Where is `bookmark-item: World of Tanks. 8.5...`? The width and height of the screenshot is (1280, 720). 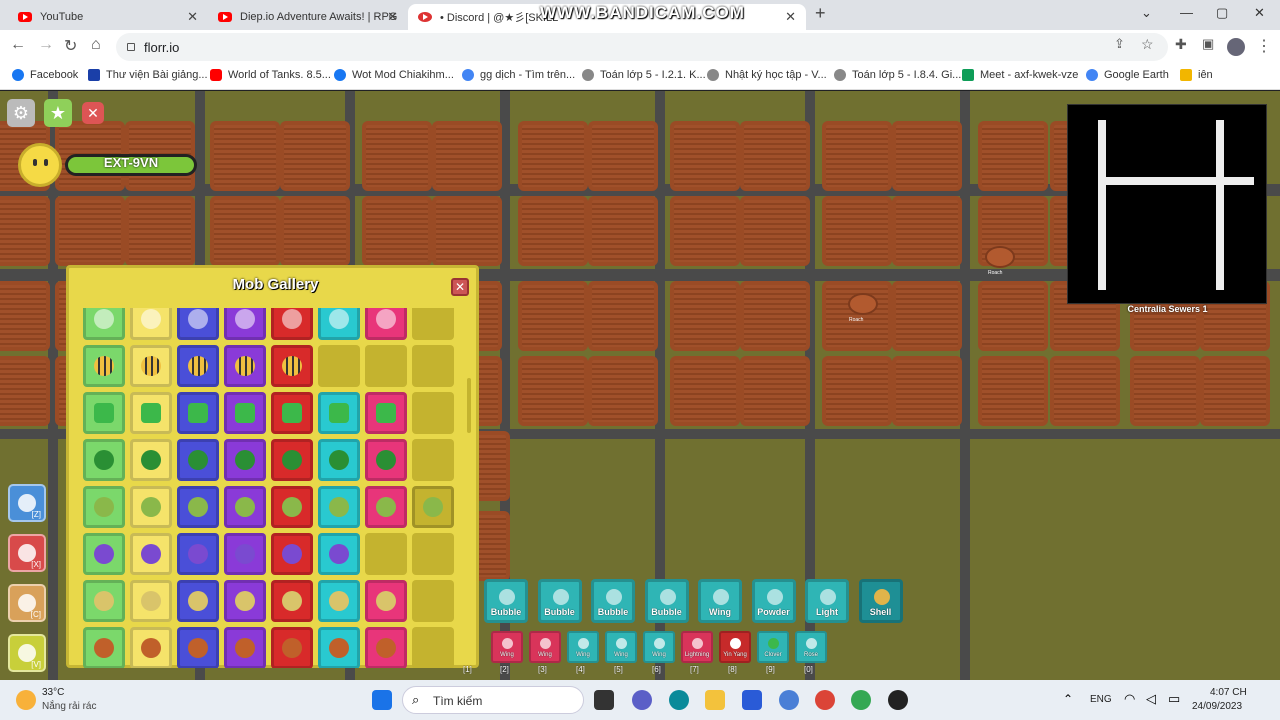 bookmark-item: World of Tanks. 8.5... is located at coordinates (270, 75).